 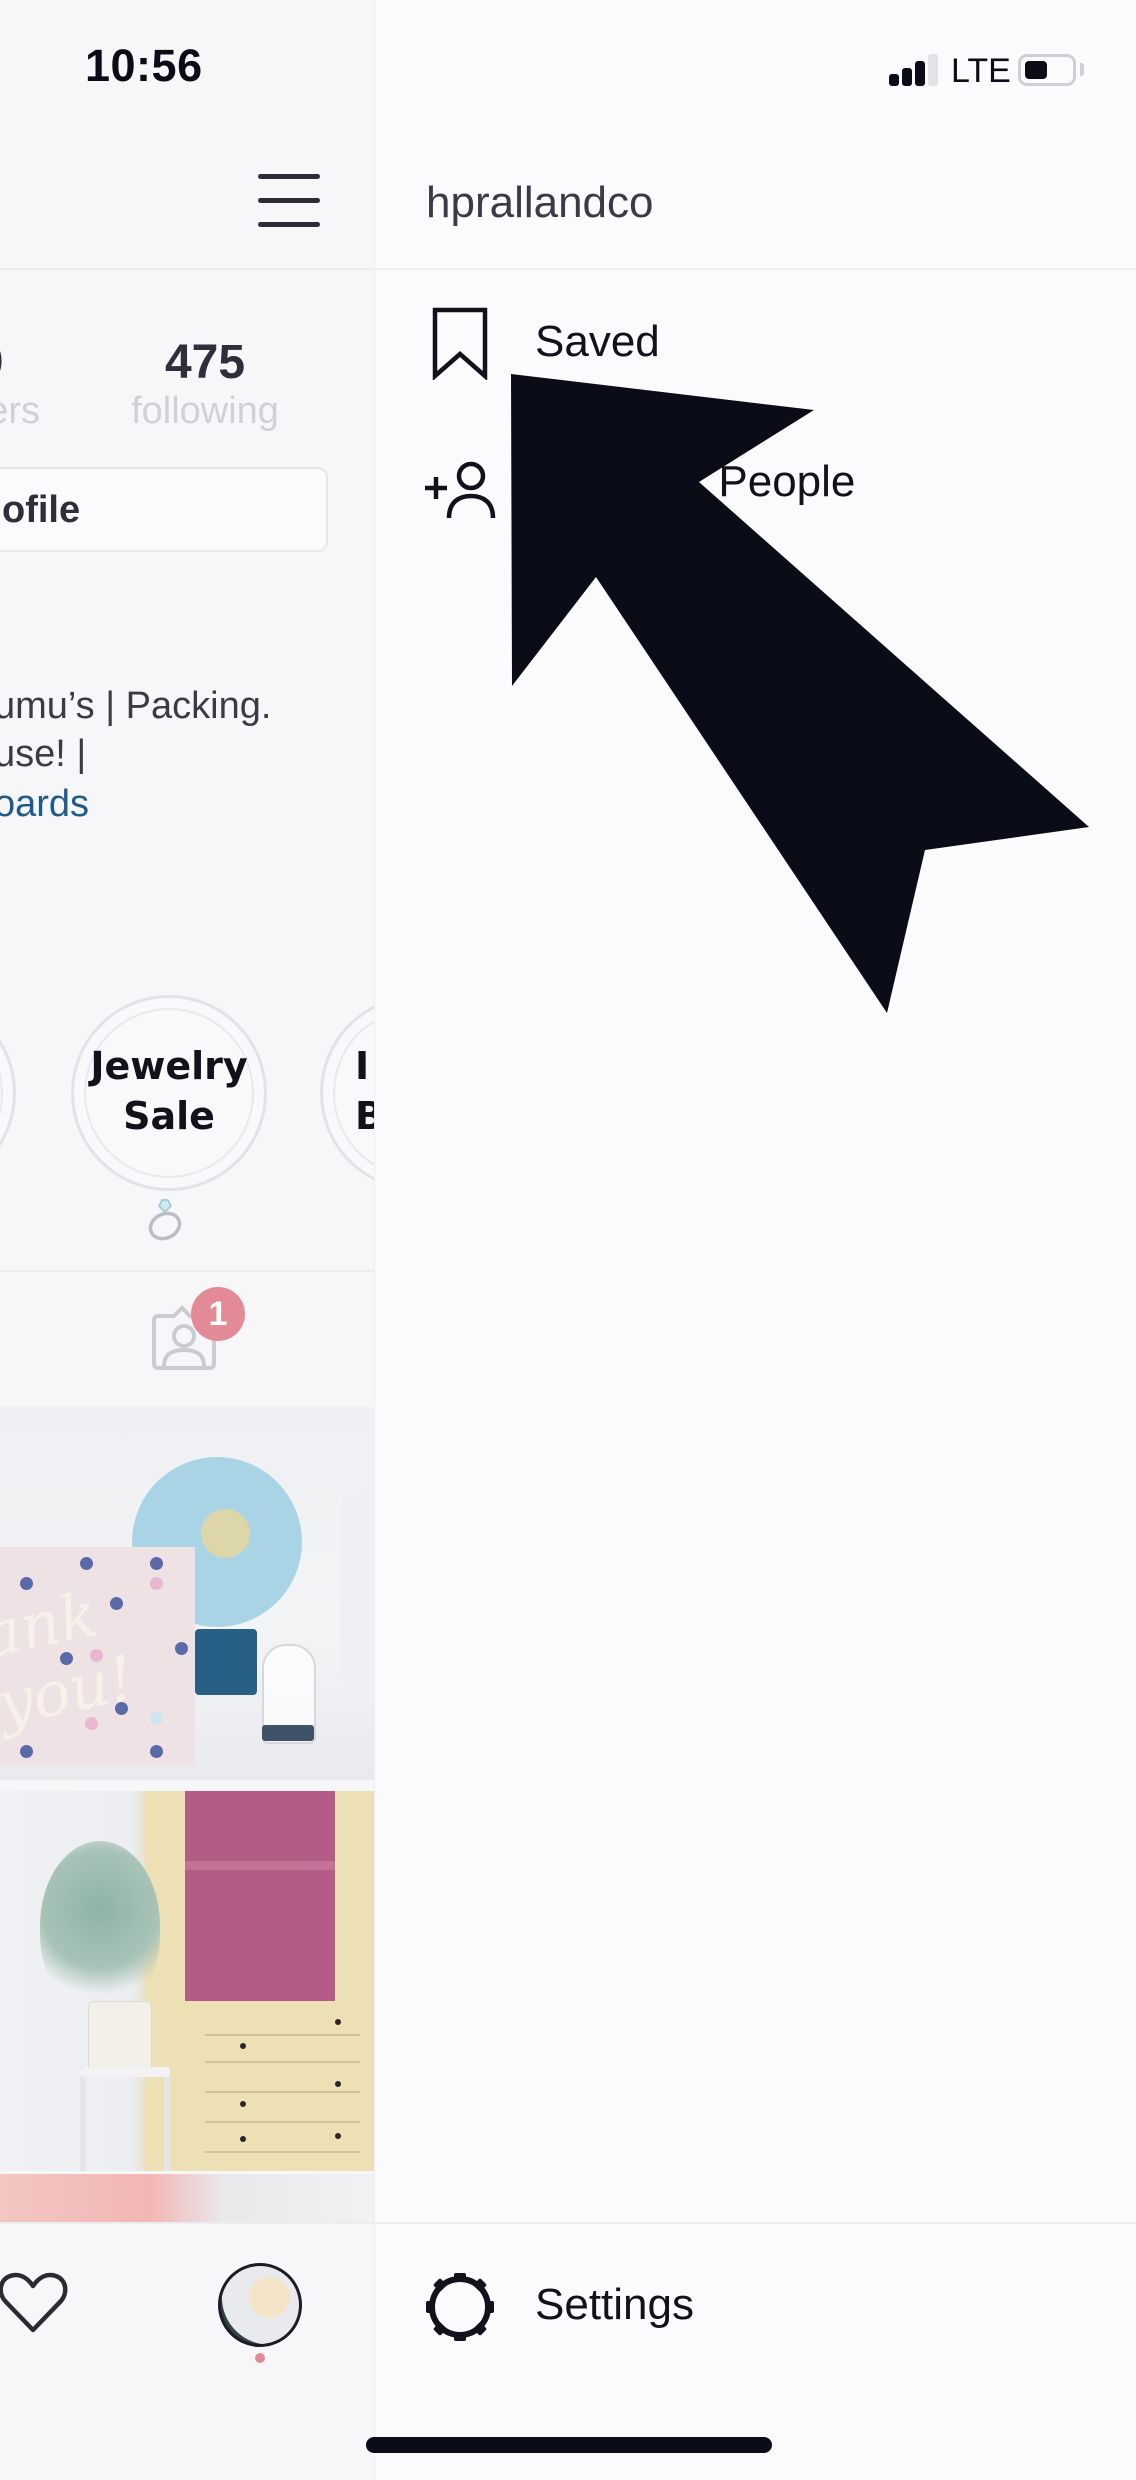 I want to click on menu-item-saved: Saved, so click(x=755, y=345).